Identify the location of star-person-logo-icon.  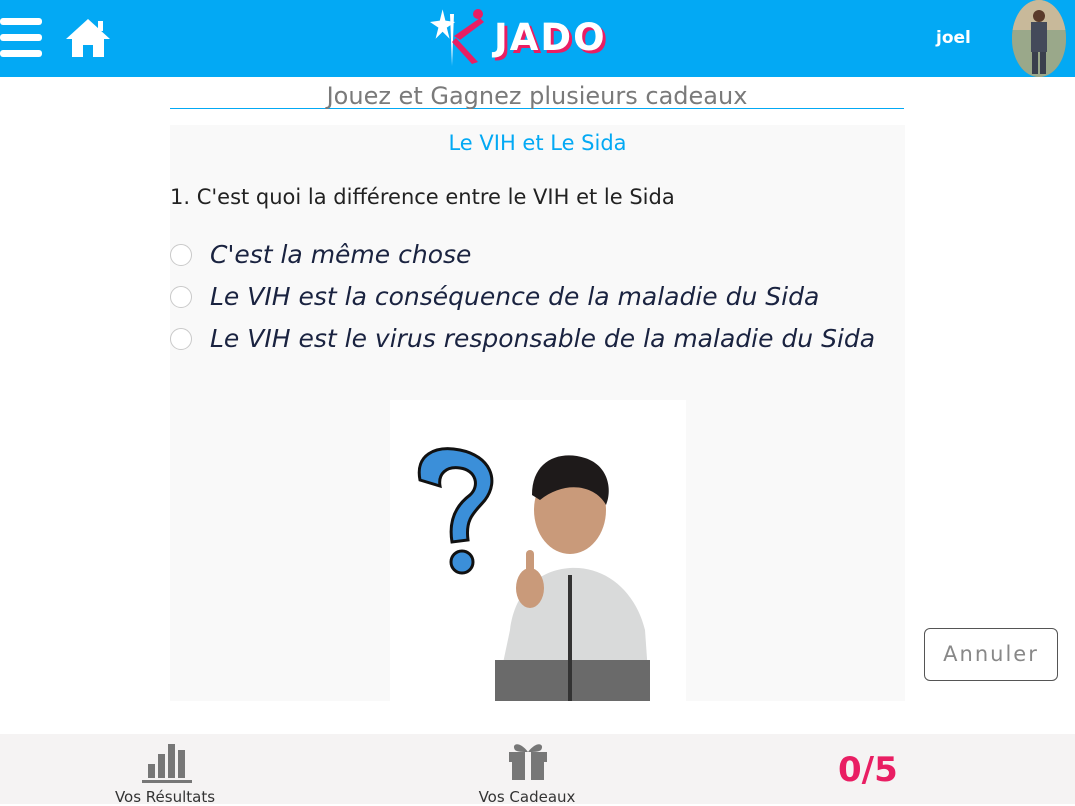
(457, 37).